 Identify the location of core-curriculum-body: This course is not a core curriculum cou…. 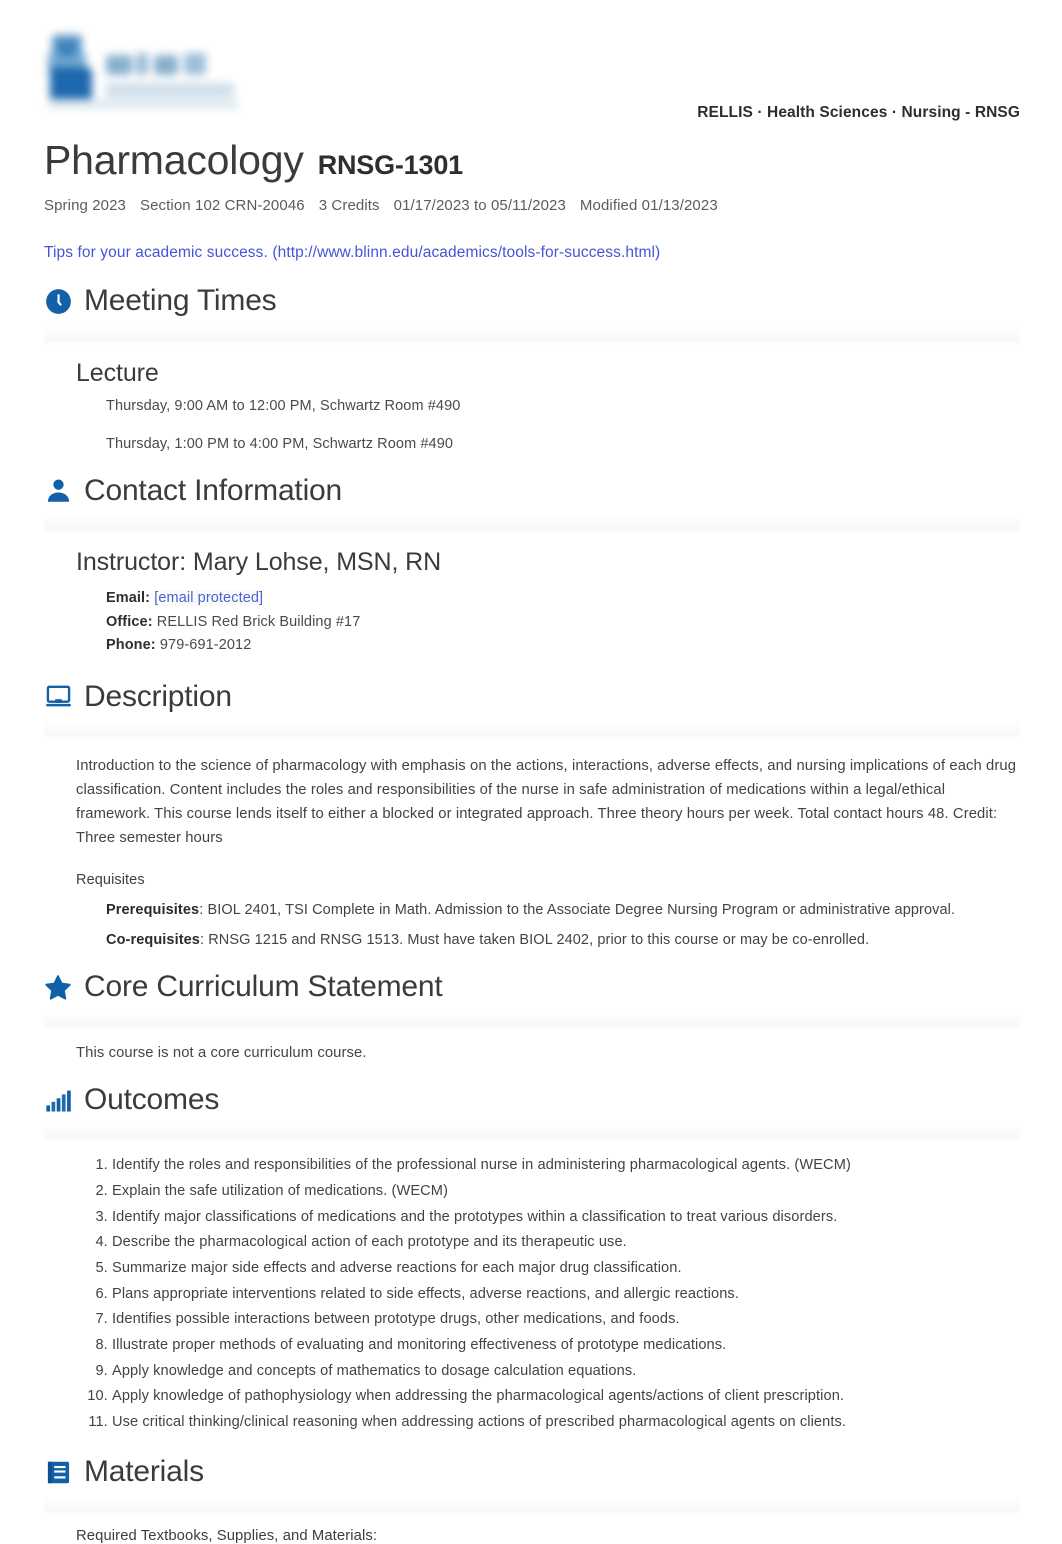
(532, 1046).